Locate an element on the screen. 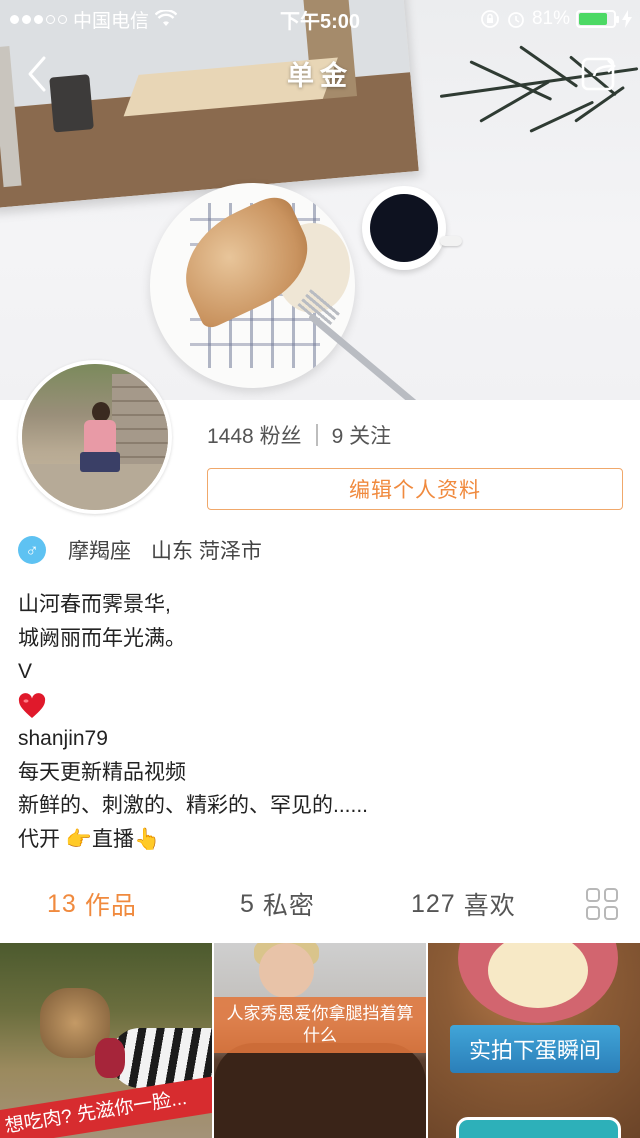 This screenshot has width=640, height=1138. tab-likes: 127 喜欢 is located at coordinates (463, 904).